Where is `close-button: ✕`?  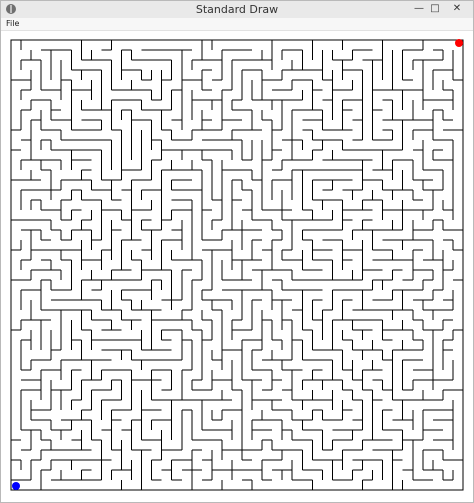
close-button: ✕ is located at coordinates (457, 8).